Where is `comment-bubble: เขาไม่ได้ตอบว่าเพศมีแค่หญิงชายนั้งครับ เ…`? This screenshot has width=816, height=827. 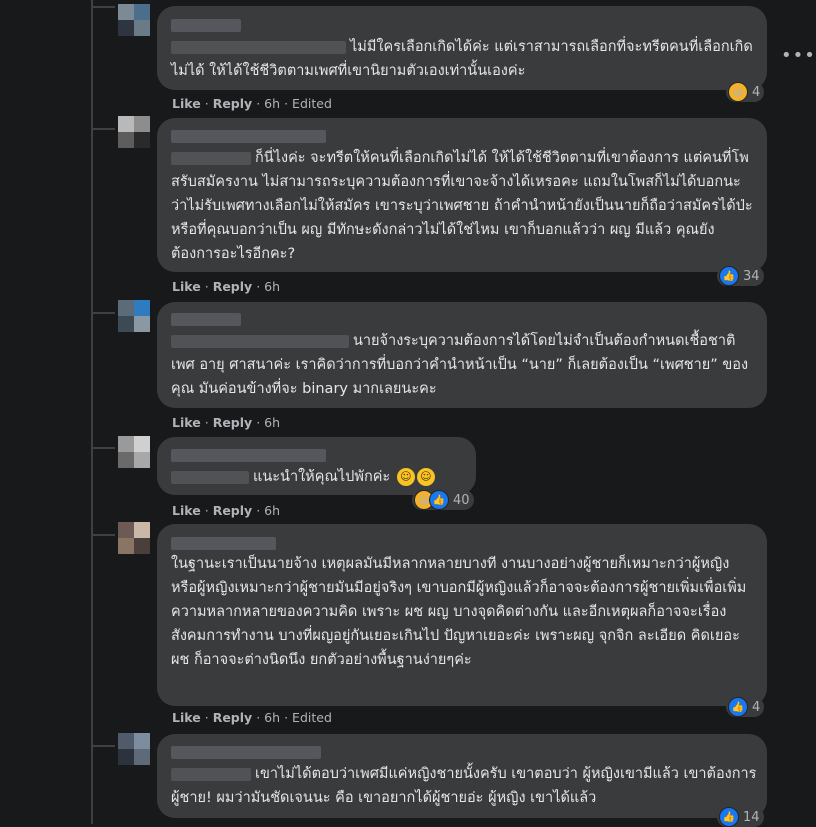
comment-bubble: เขาไม่ได้ตอบว่าเพศมีแค่หญิงชายนั้งครับ เ… is located at coordinates (462, 776).